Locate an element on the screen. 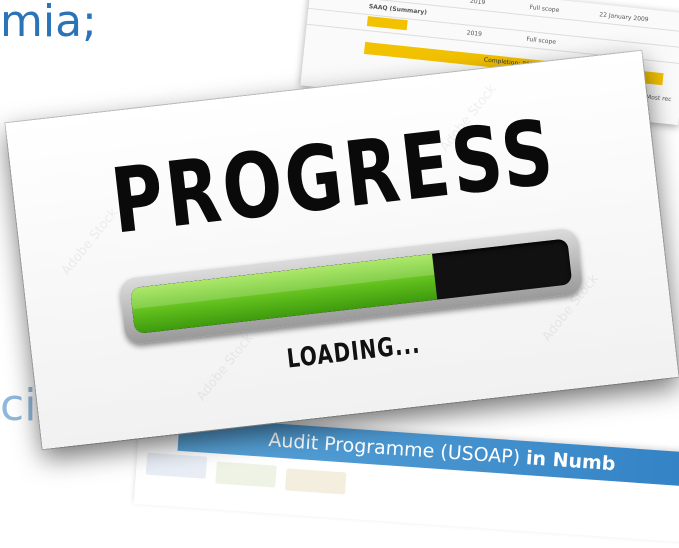 This screenshot has height=548, width=679. table-cell: SAAQ (Summary) is located at coordinates (398, 10).